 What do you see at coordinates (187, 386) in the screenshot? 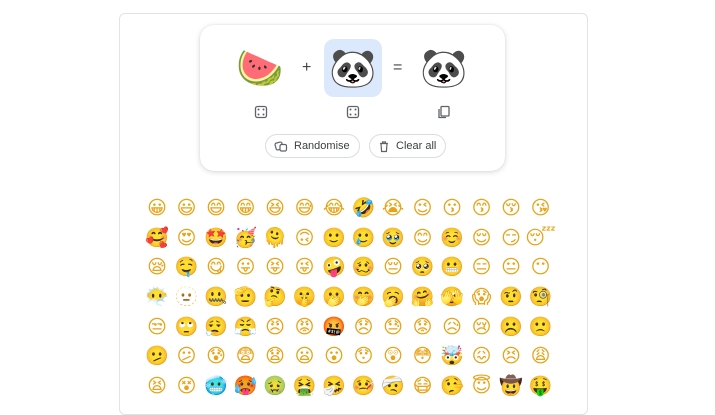
I see `emoji-option: 😵` at bounding box center [187, 386].